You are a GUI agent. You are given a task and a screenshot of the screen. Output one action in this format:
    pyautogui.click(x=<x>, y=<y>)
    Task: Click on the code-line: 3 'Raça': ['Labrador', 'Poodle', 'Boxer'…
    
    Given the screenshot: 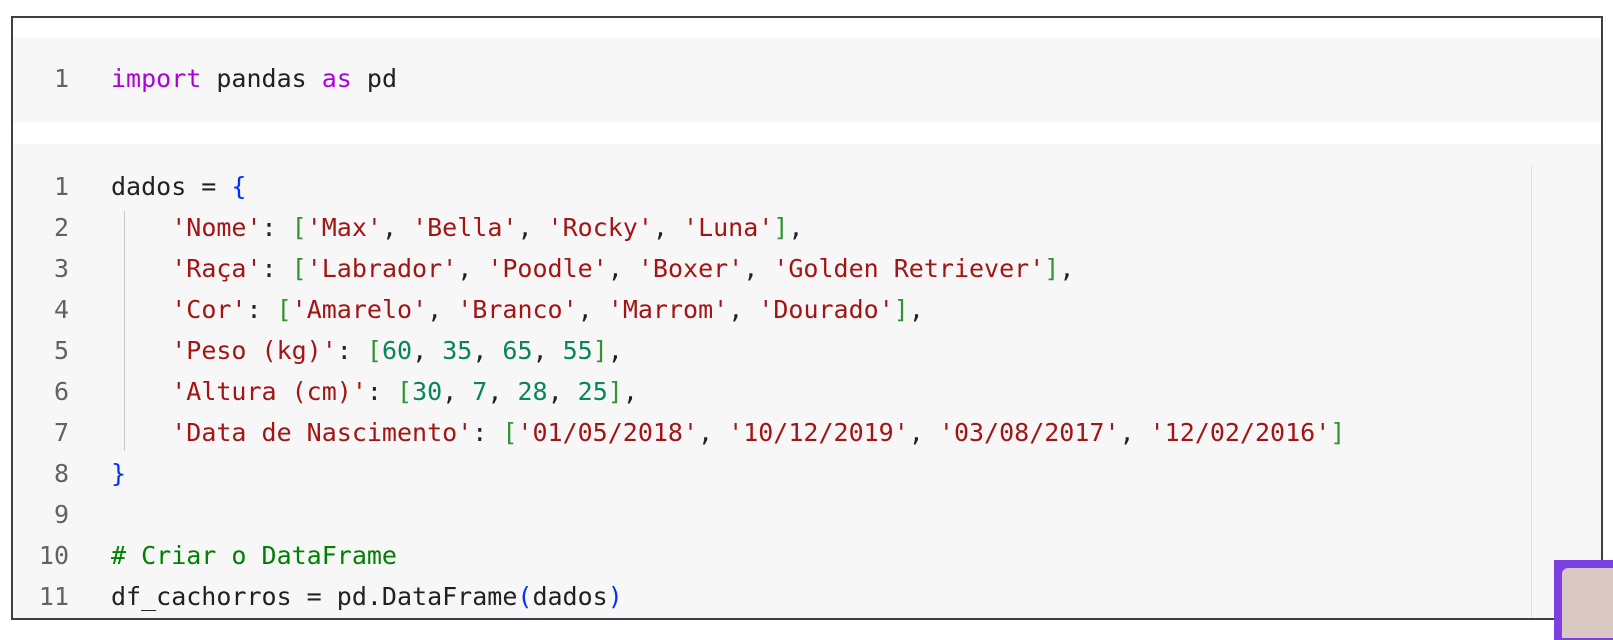 What is the action you would take?
    pyautogui.click(x=543, y=268)
    